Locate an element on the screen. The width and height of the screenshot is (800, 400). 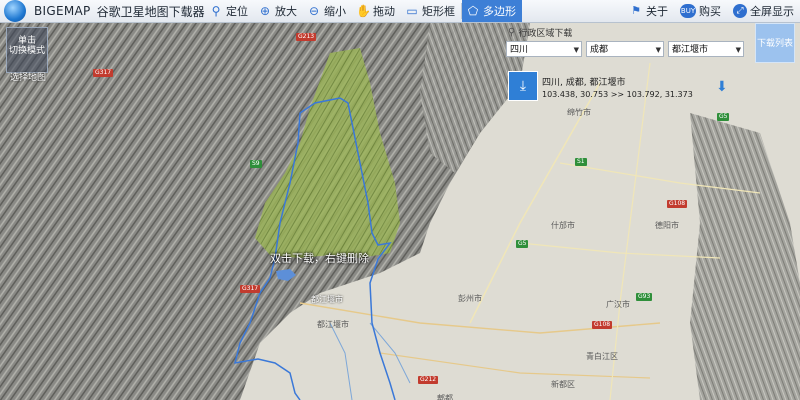
zoom-in-icon: ⊕ is located at coordinates (265, 11).